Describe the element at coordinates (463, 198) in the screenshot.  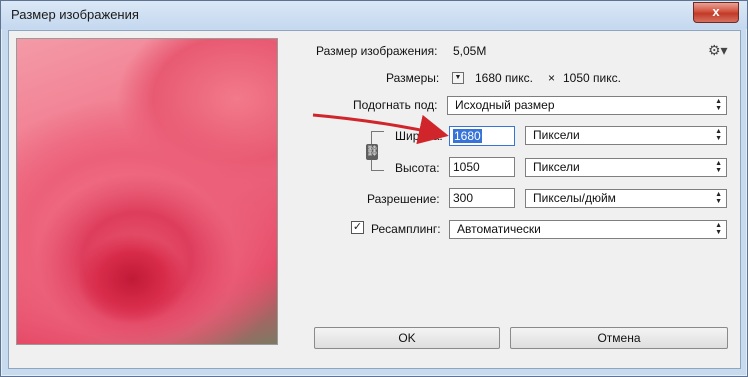
I see `resolution-value: 300` at that location.